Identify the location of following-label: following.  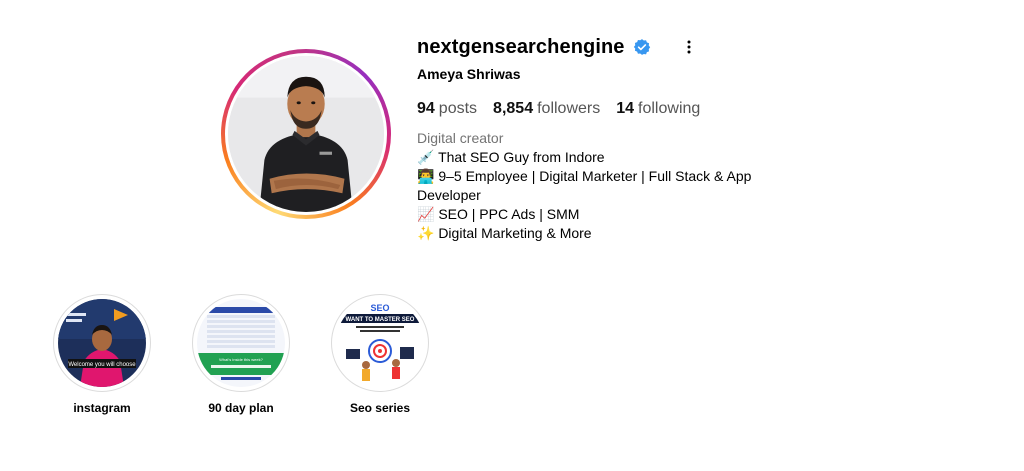
(669, 108).